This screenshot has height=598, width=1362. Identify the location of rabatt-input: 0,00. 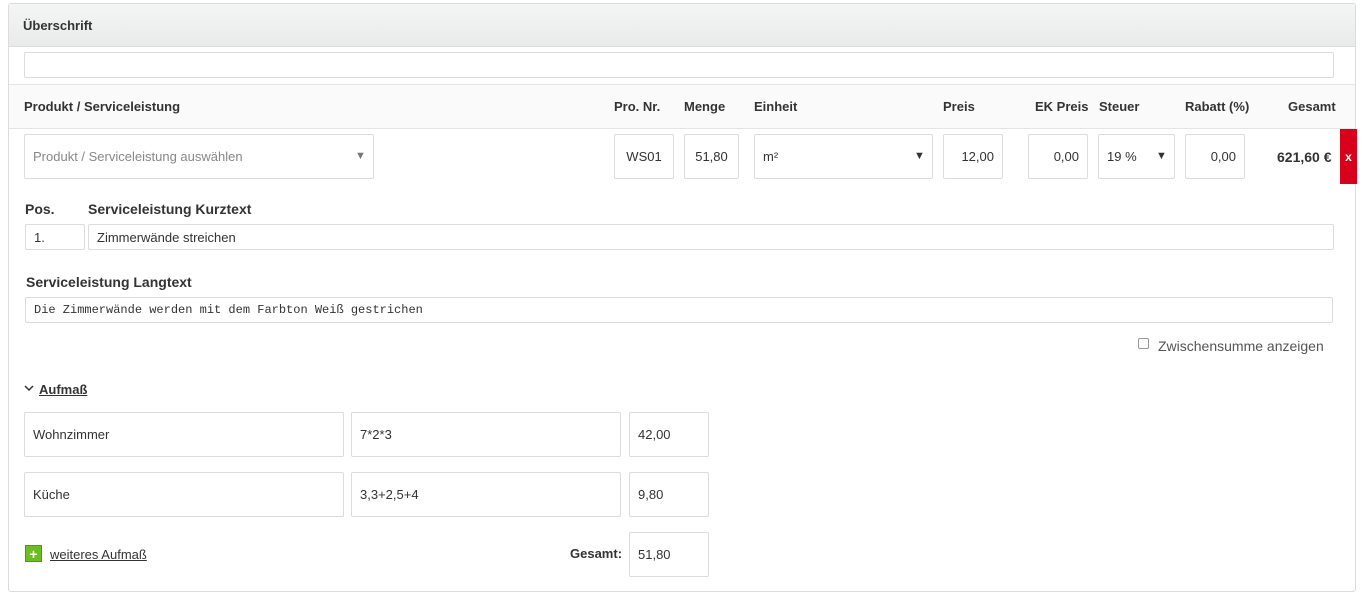
(1215, 156).